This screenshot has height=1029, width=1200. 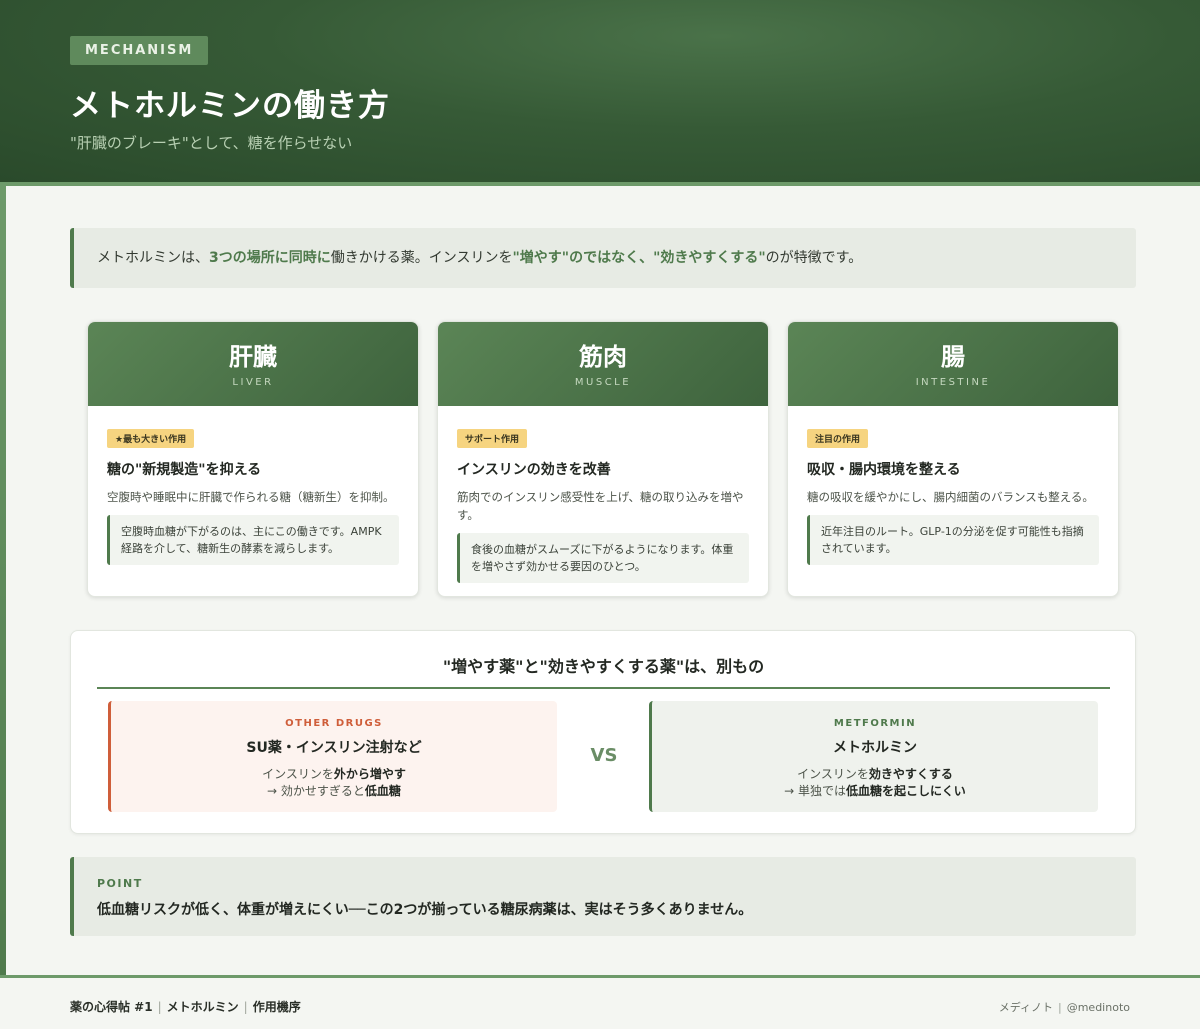 What do you see at coordinates (953, 357) in the screenshot?
I see `card-title: 腸` at bounding box center [953, 357].